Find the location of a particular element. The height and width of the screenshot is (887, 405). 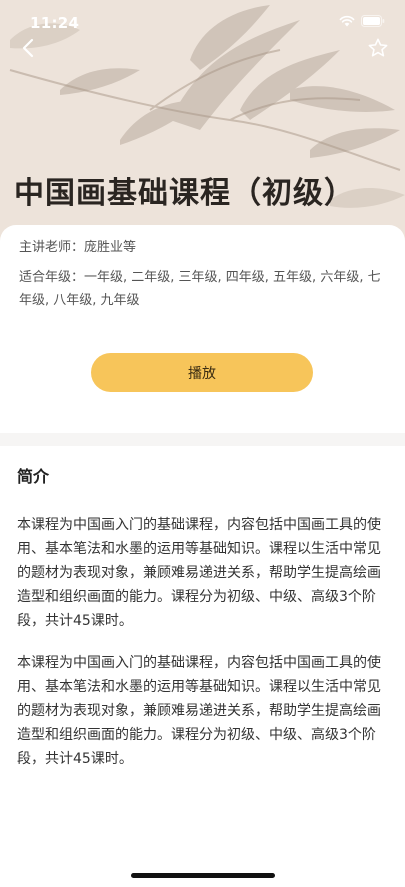

status-icons is located at coordinates (362, 21).